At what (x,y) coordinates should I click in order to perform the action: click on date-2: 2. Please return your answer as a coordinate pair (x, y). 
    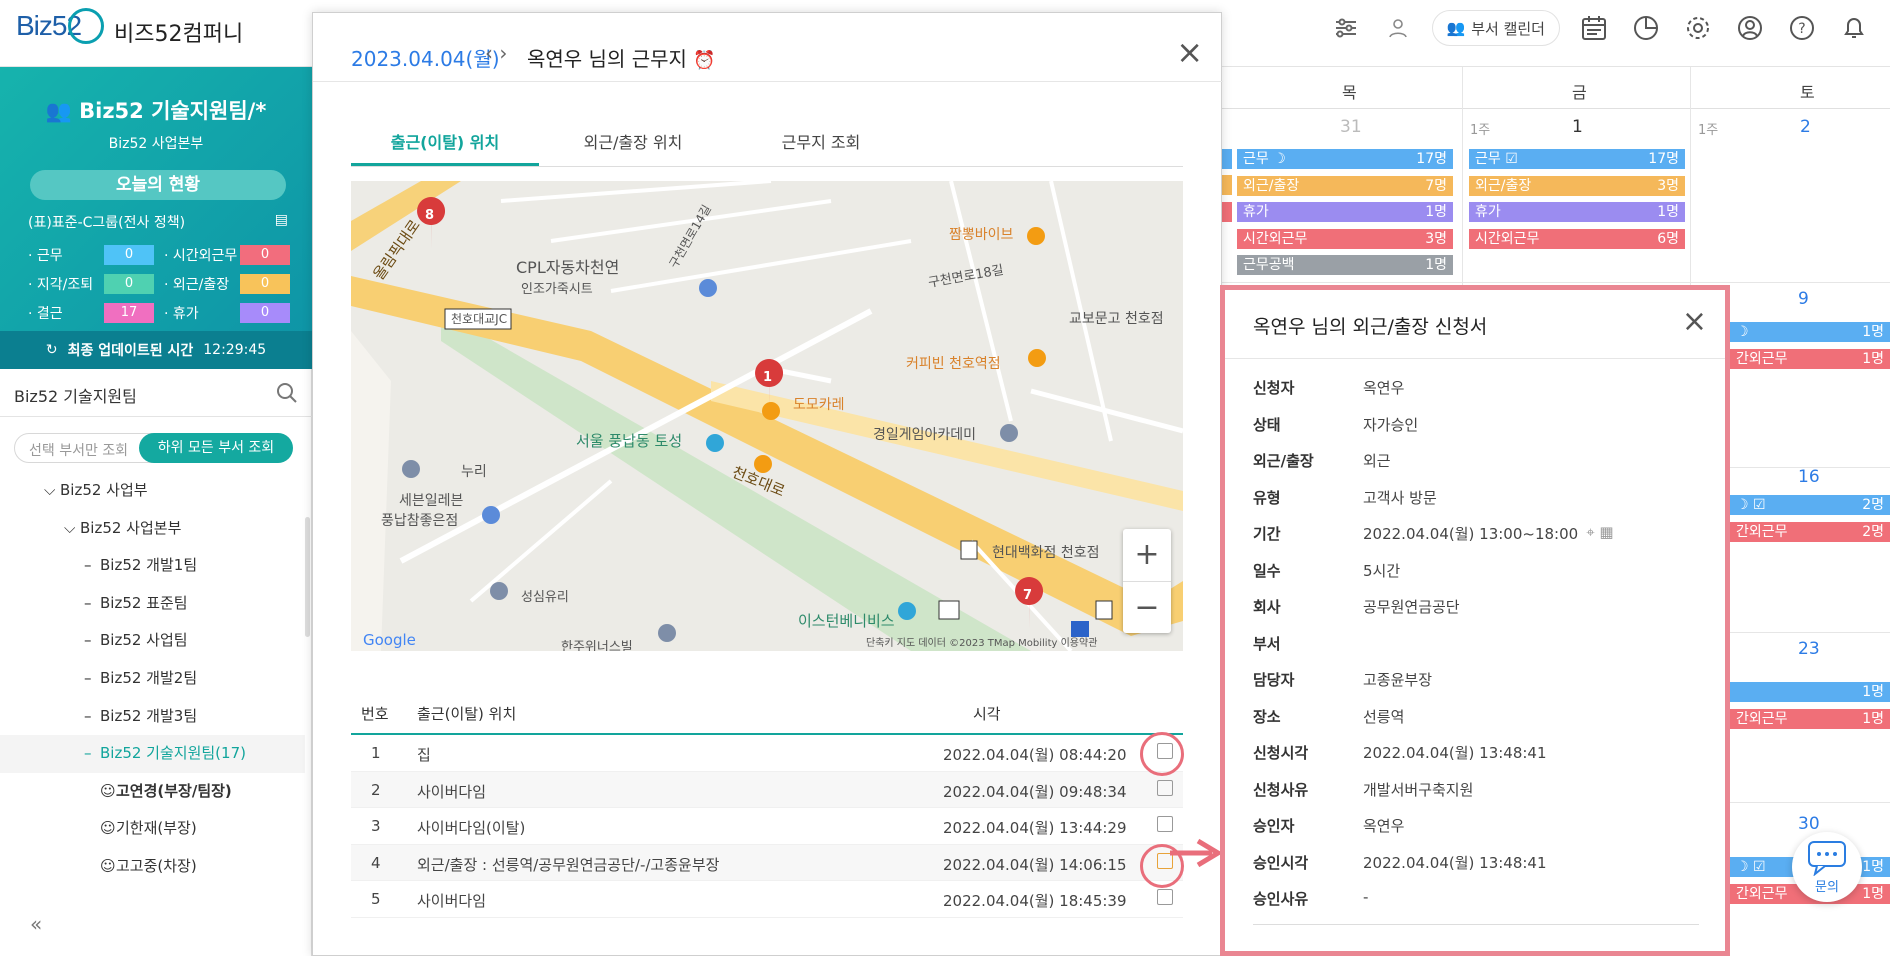
    Looking at the image, I should click on (1805, 127).